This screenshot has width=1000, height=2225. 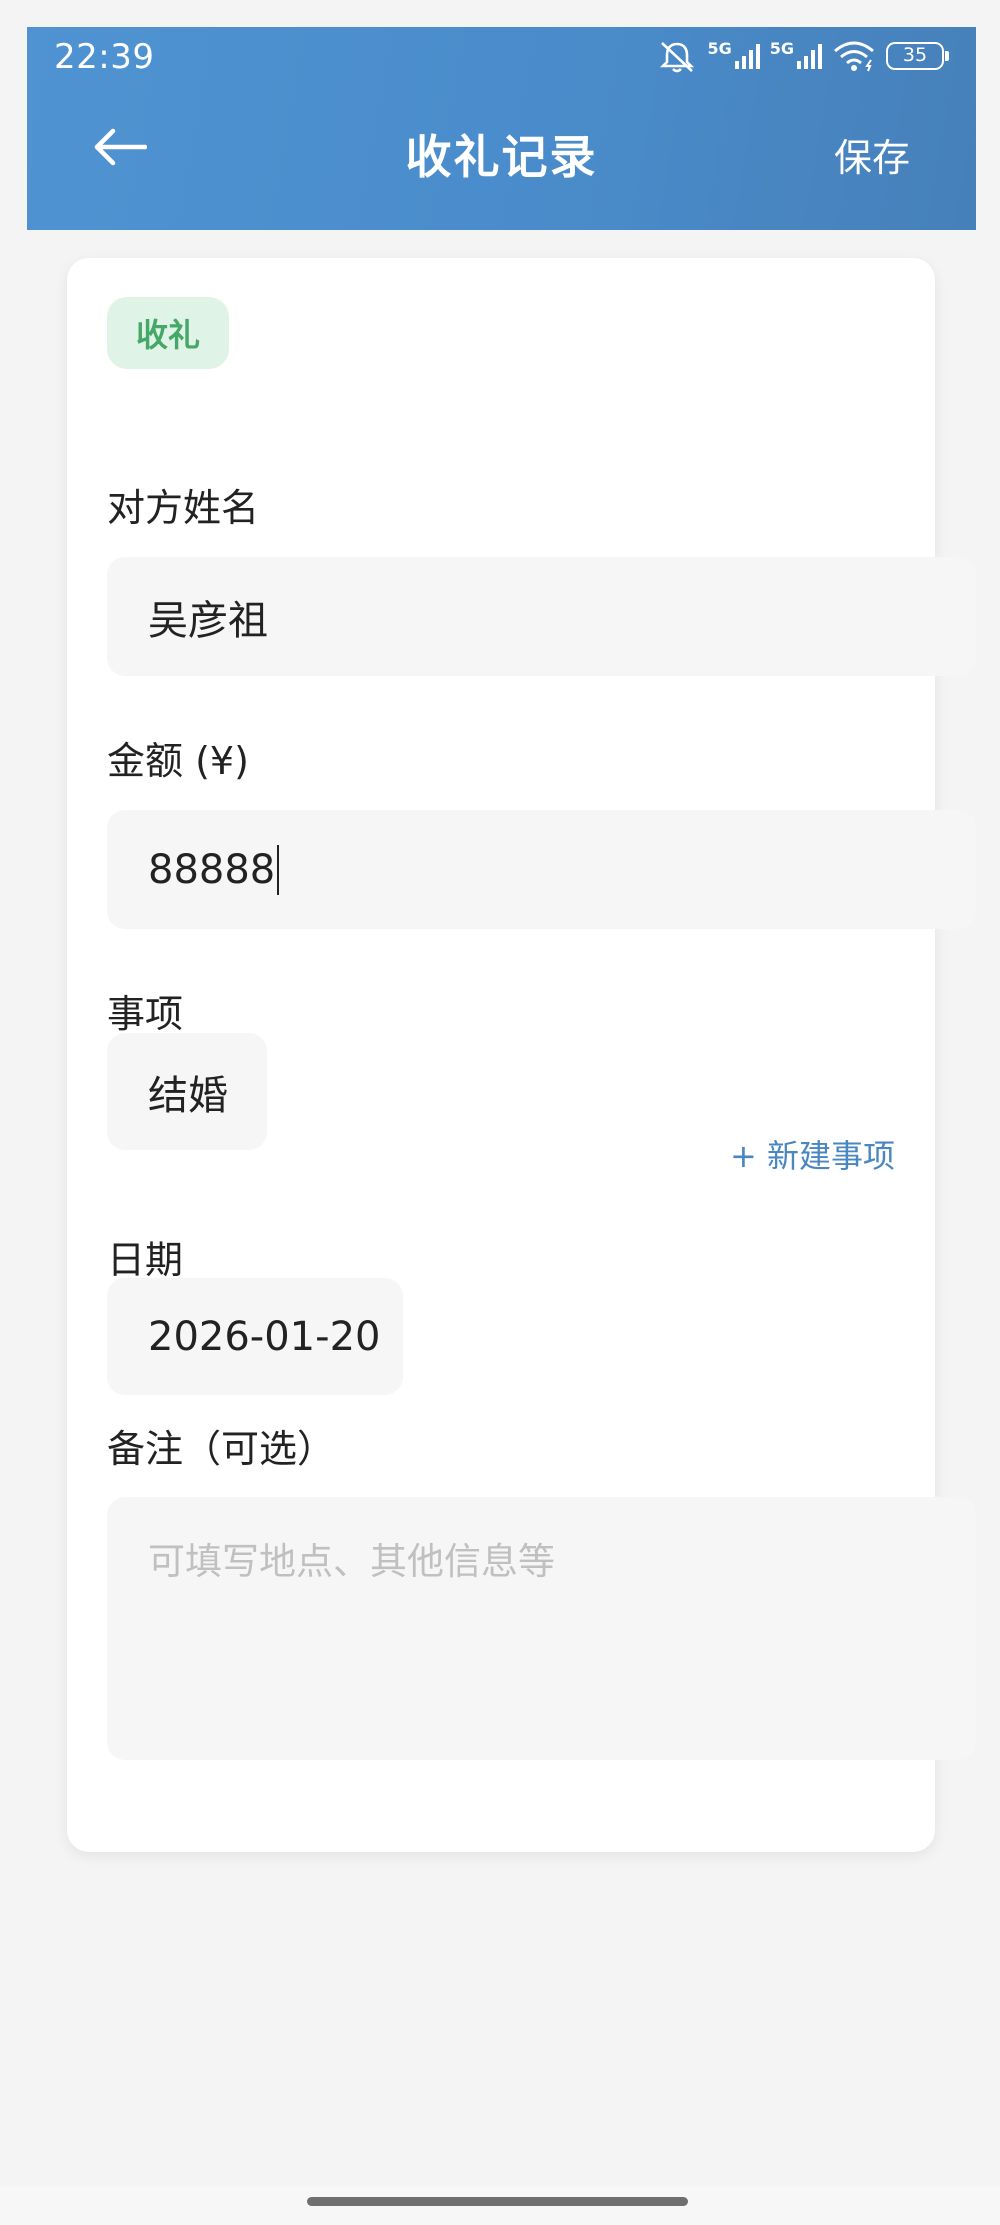 What do you see at coordinates (812, 1154) in the screenshot?
I see `new-event-link: + 新建事项` at bounding box center [812, 1154].